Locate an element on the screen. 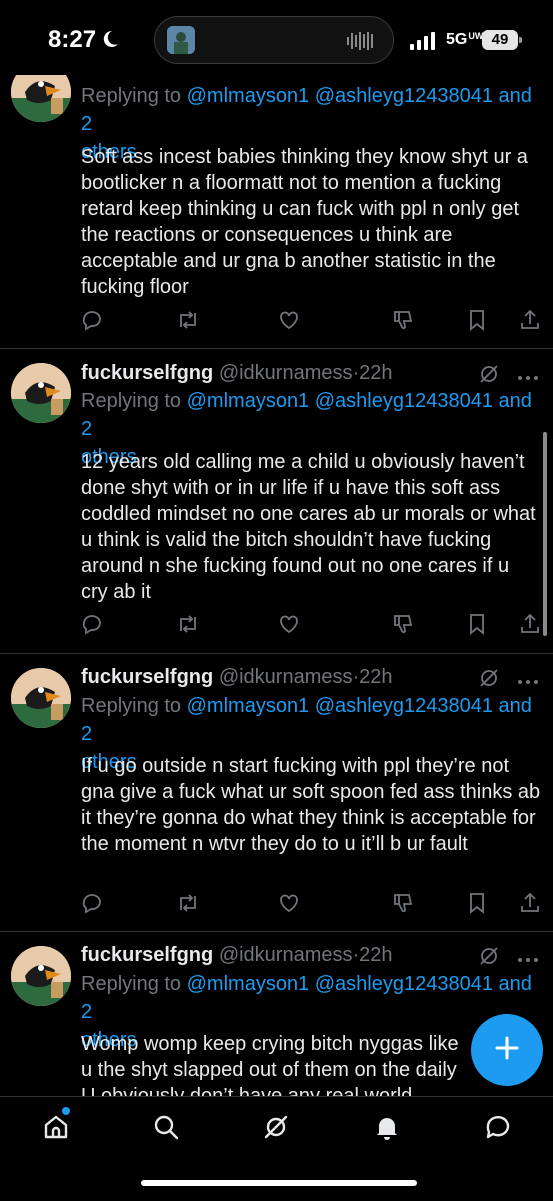  network-type: 5GUW is located at coordinates (464, 40).